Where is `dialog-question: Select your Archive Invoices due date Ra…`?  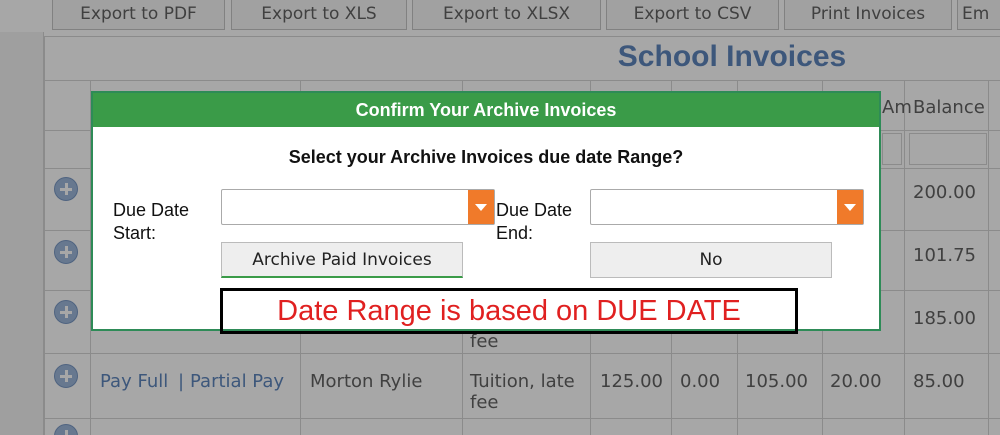 dialog-question: Select your Archive Invoices due date Ra… is located at coordinates (486, 157).